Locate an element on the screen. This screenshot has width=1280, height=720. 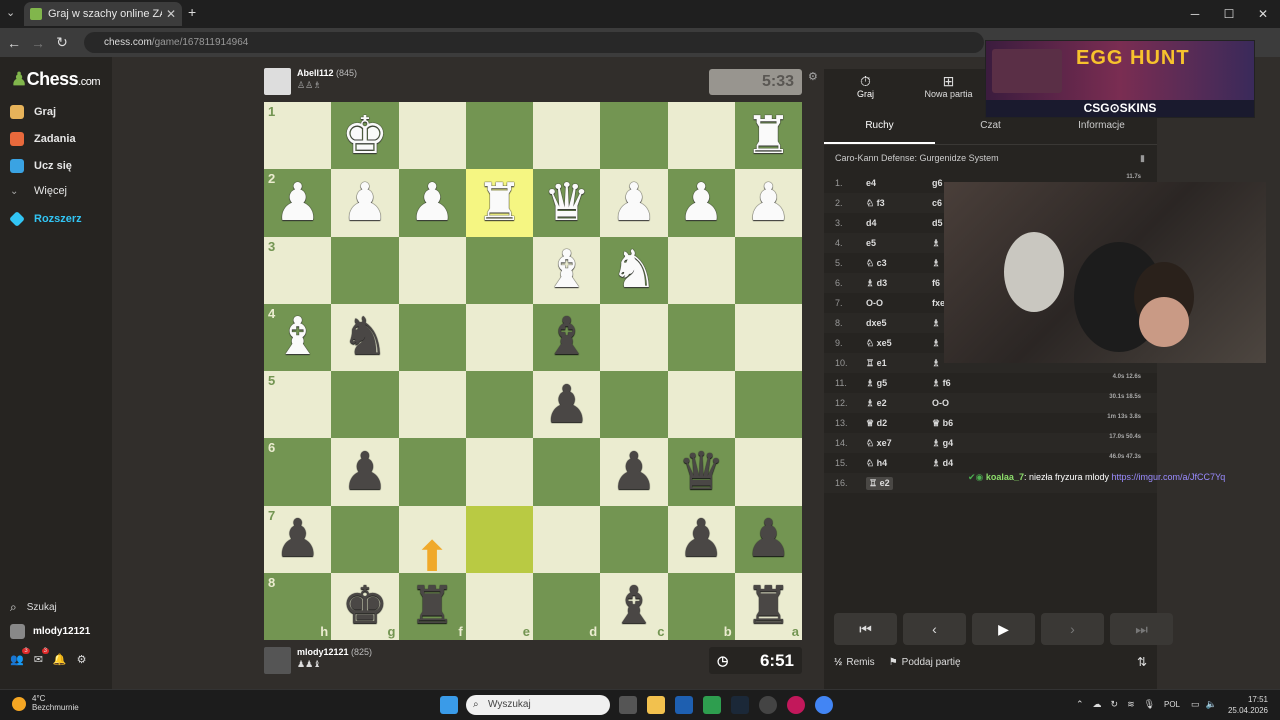
board-square: 7 ♟ is located at coordinates (298, 539).